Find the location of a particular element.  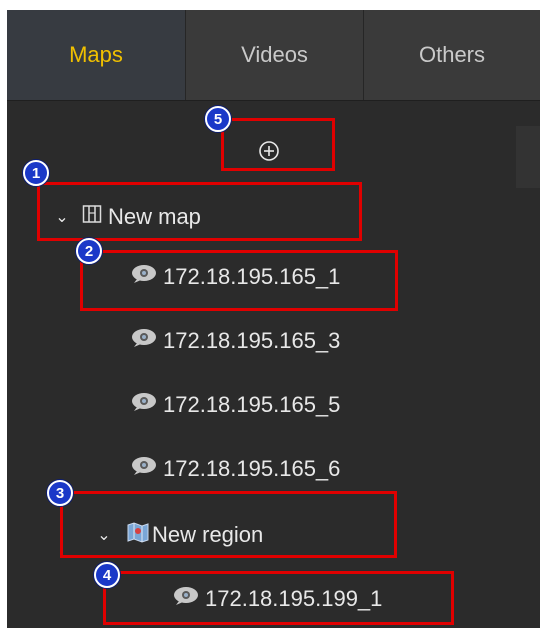

tree-device-item: 172.18.195.199_1 is located at coordinates (277, 599).